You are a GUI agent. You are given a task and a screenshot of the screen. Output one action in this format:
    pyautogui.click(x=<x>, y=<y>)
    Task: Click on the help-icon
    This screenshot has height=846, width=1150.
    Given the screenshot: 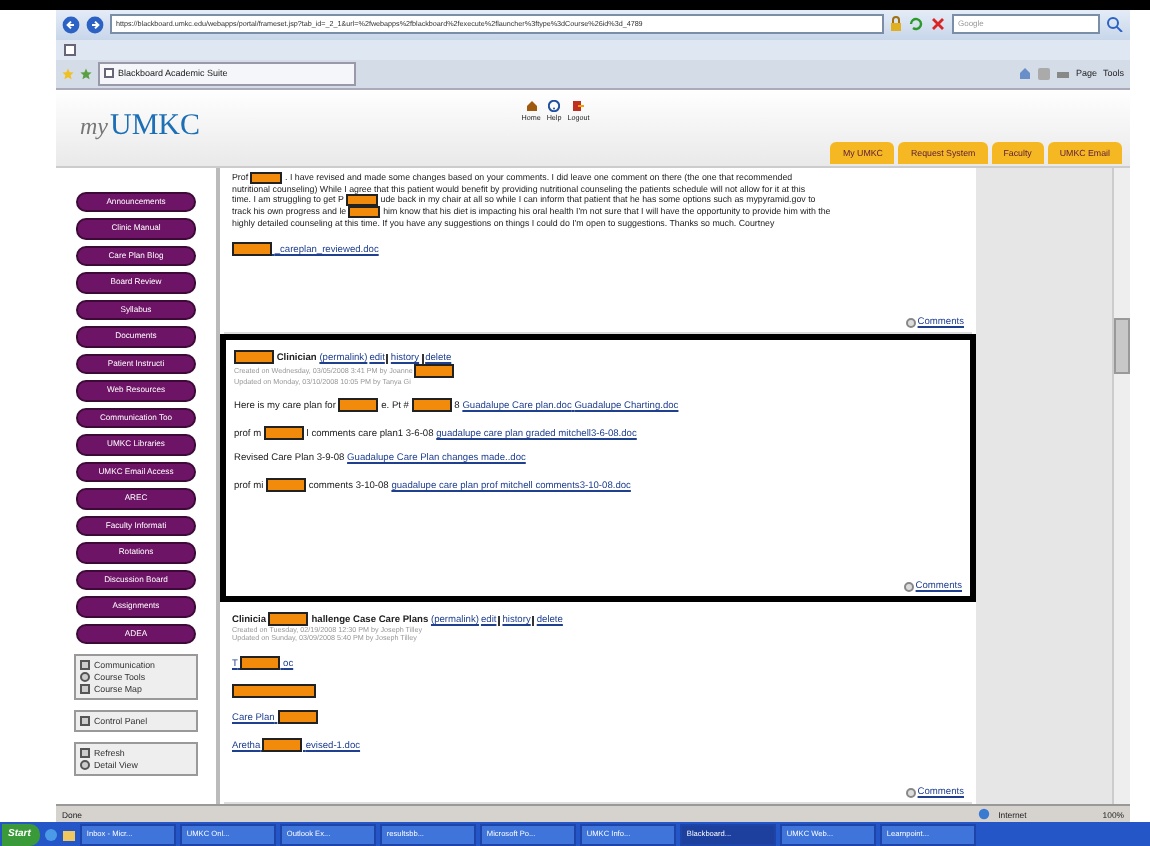 What is the action you would take?
    pyautogui.click(x=554, y=105)
    